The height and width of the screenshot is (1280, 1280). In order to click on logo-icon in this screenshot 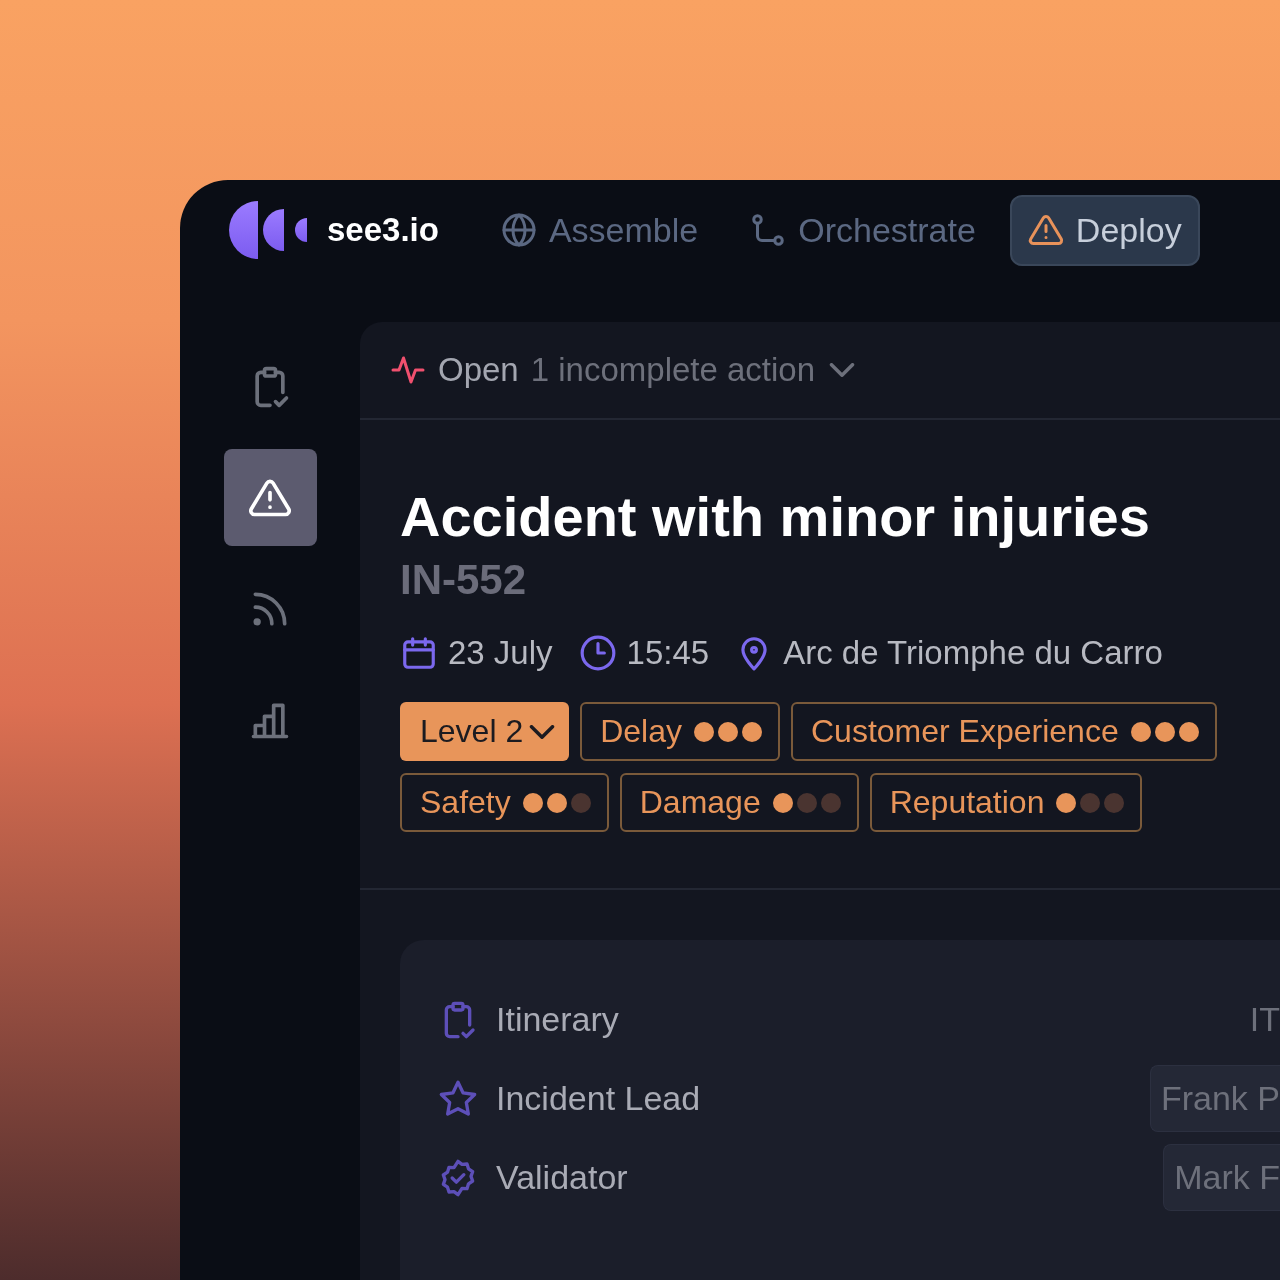, I will do `click(268, 230)`.